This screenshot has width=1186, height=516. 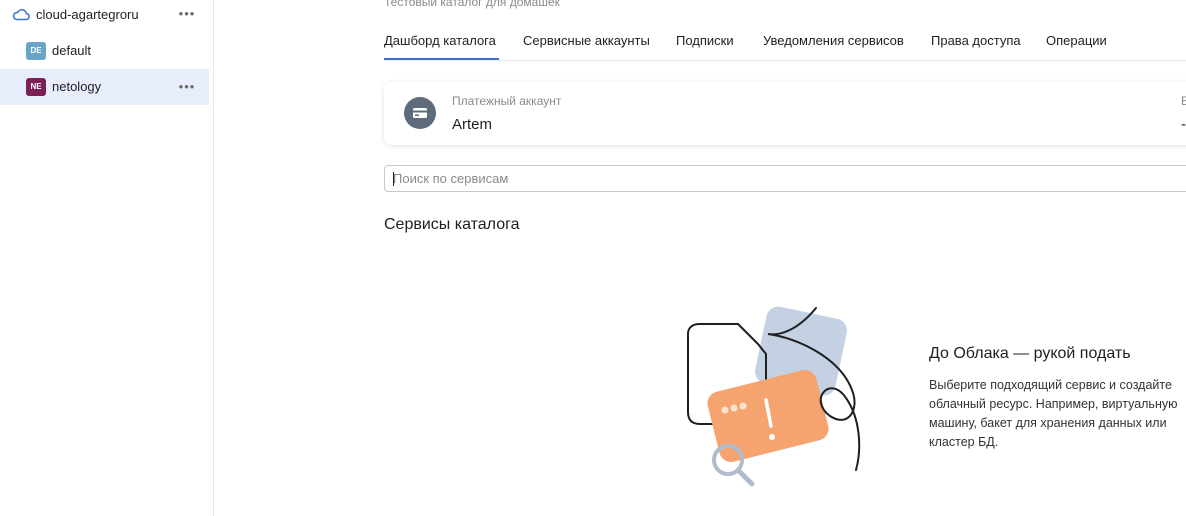 What do you see at coordinates (77, 86) in the screenshot?
I see `folder-label: netology` at bounding box center [77, 86].